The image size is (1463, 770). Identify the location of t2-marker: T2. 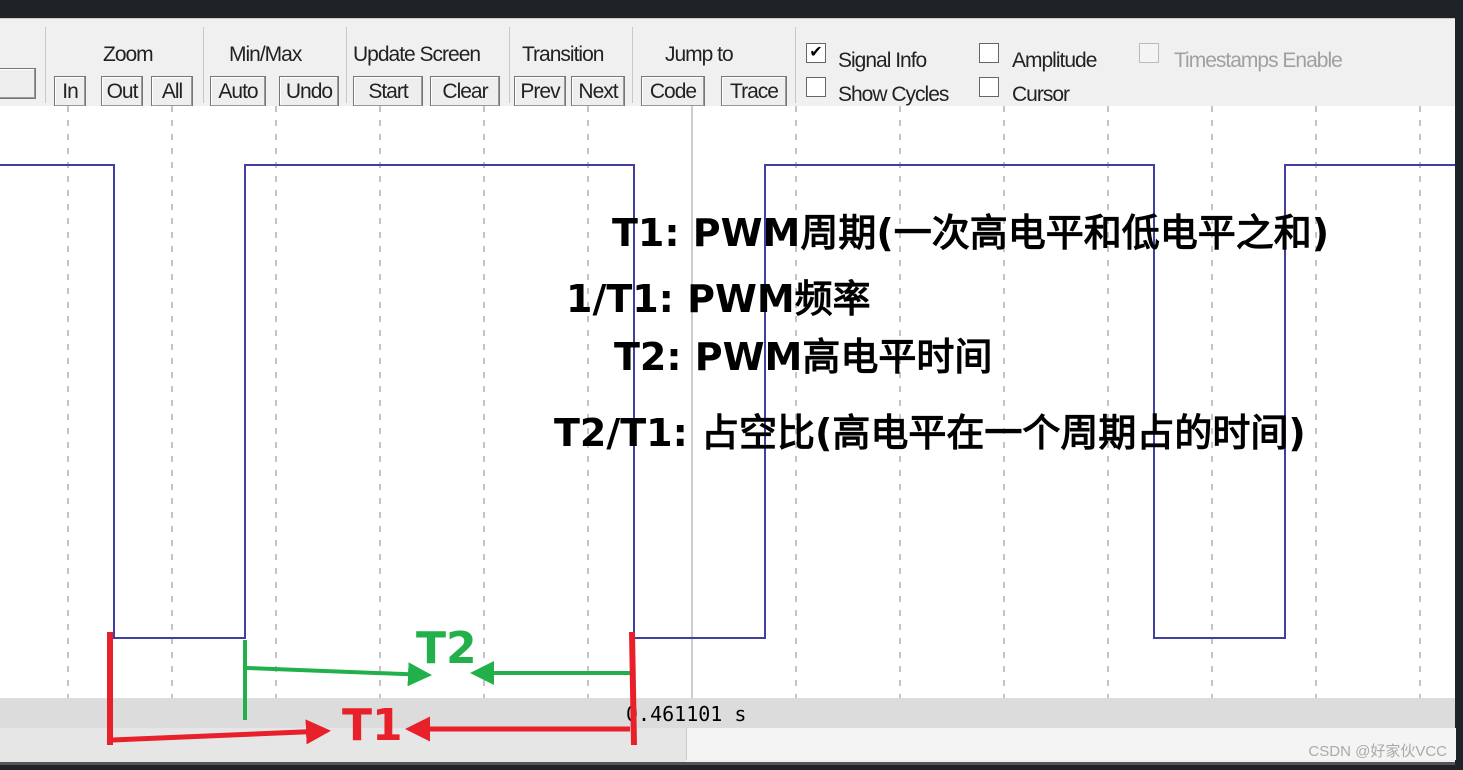
(439, 671).